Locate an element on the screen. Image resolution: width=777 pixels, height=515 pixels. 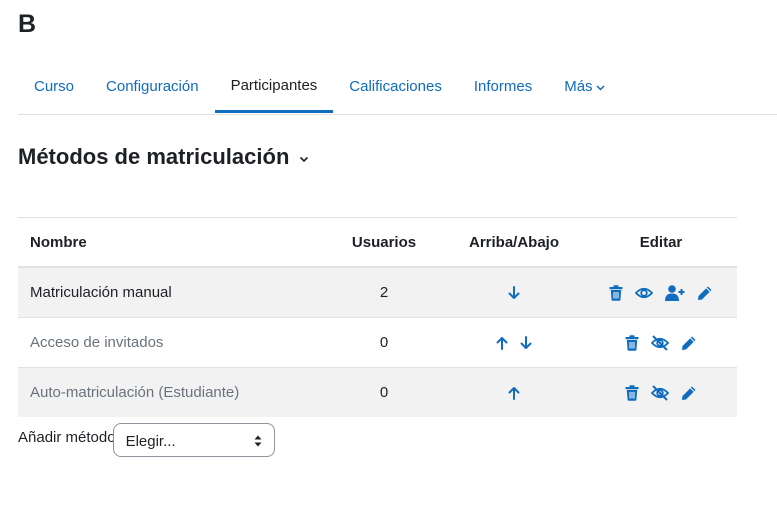
tab-curso: Curso is located at coordinates (54, 86).